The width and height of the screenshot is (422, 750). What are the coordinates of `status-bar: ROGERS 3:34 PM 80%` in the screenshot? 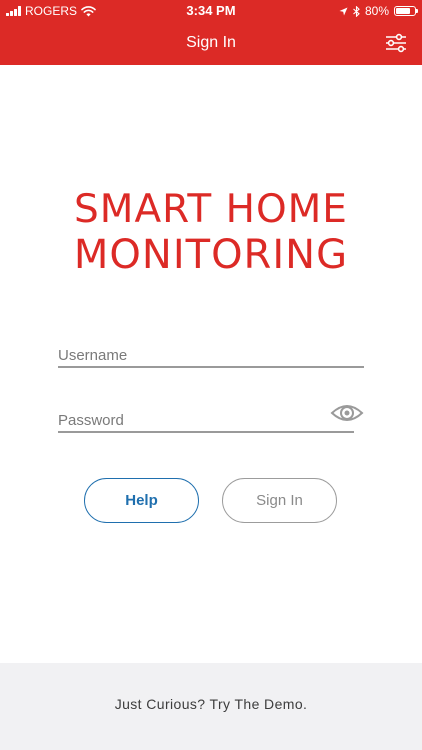 It's located at (211, 11).